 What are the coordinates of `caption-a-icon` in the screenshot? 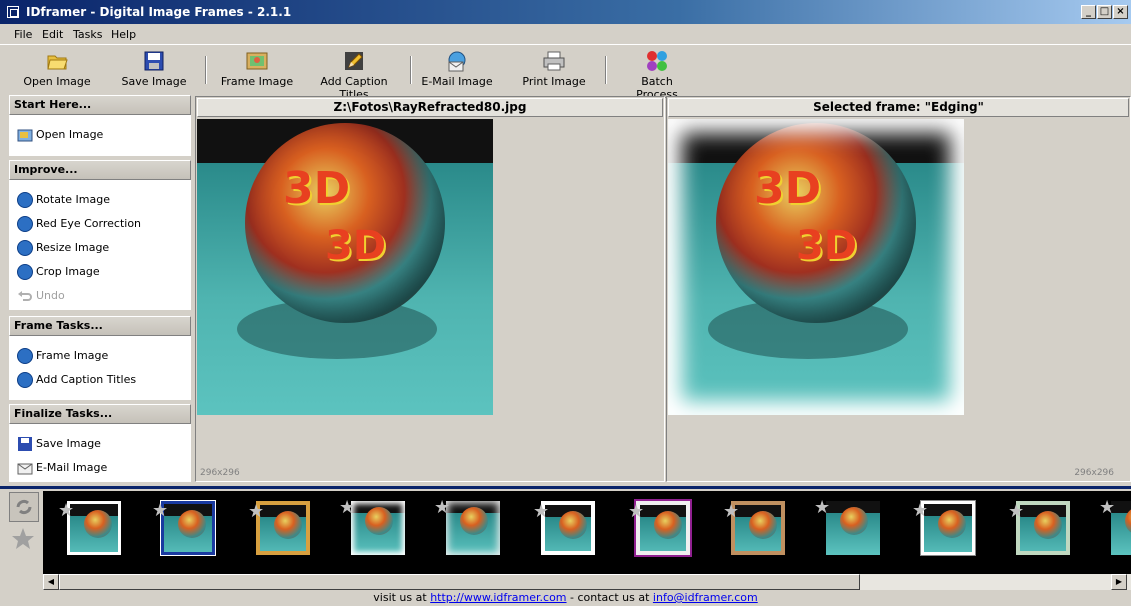 It's located at (25, 380).